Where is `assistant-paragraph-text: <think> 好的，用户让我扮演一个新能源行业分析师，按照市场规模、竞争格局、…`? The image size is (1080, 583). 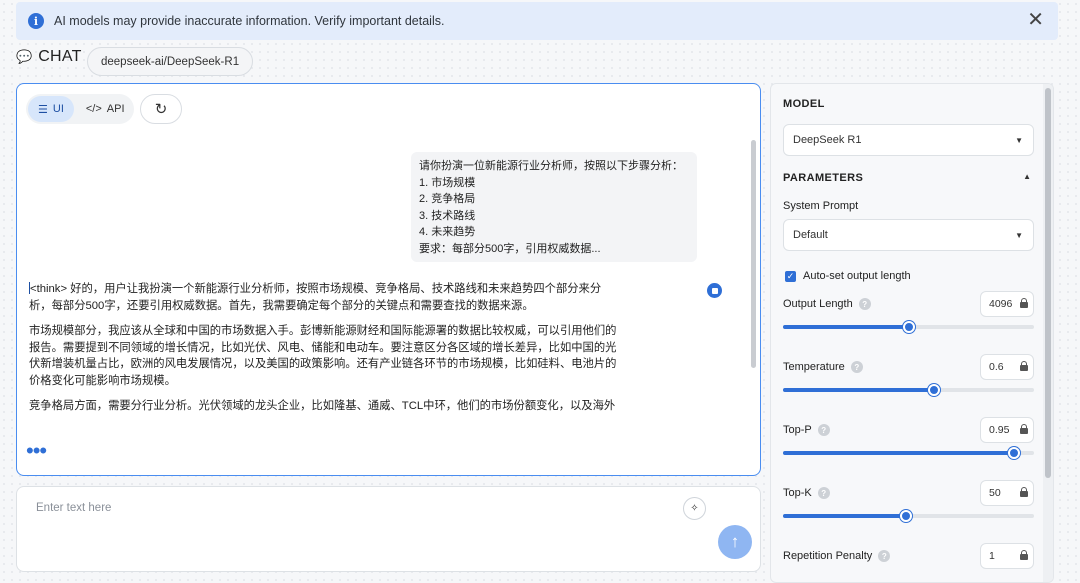 assistant-paragraph-text: <think> 好的，用户让我扮演一个新能源行业分析师，按照市场规模、竞争格局、… is located at coordinates (315, 297).